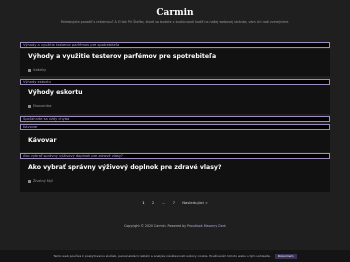 The image size is (350, 262). I want to click on page-link-1: 1, so click(143, 202).